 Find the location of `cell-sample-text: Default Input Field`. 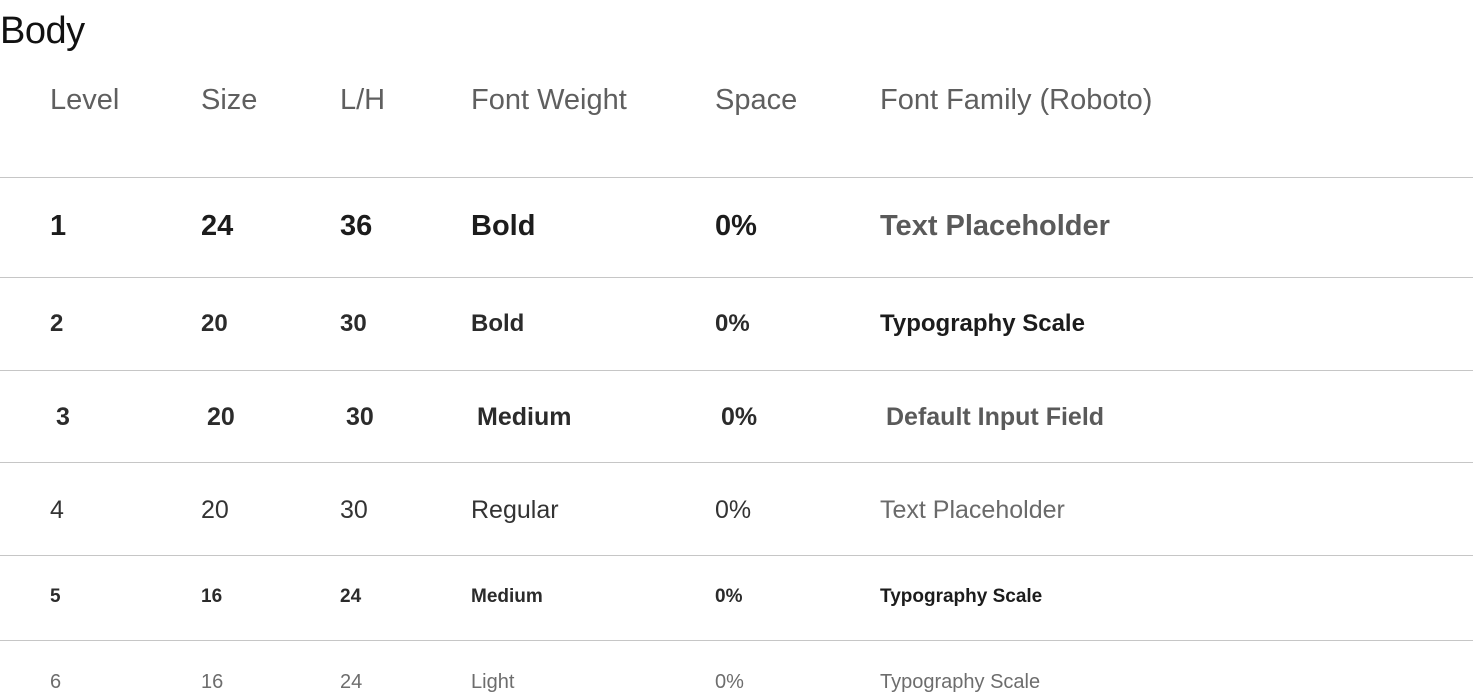

cell-sample-text: Default Input Field is located at coordinates (995, 417).